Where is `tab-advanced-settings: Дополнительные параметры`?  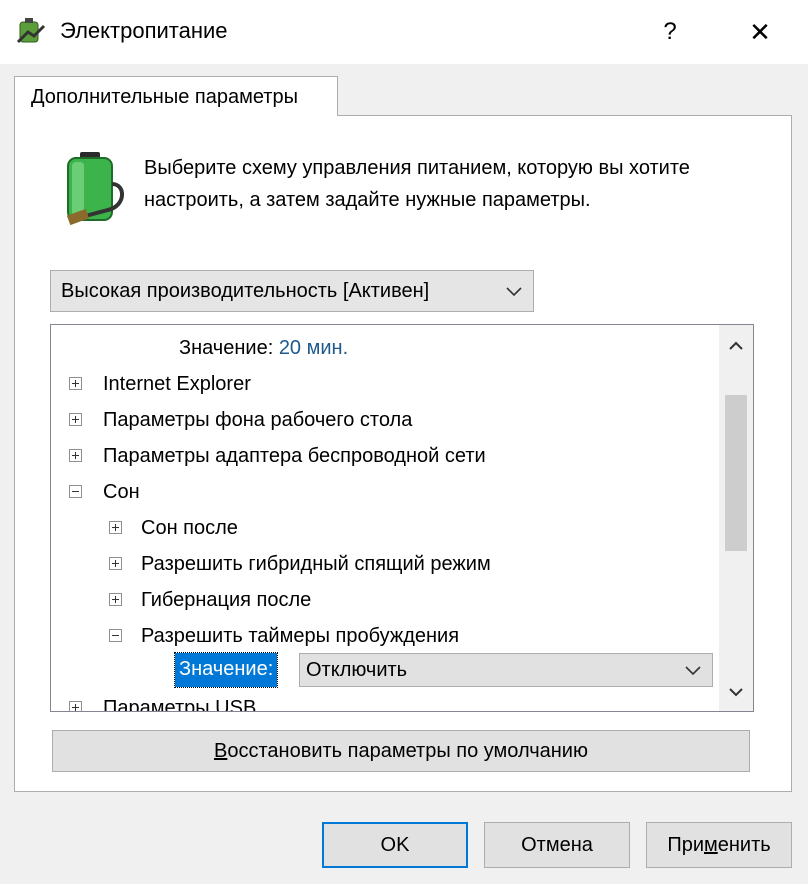
tab-advanced-settings: Дополнительные параметры is located at coordinates (176, 96).